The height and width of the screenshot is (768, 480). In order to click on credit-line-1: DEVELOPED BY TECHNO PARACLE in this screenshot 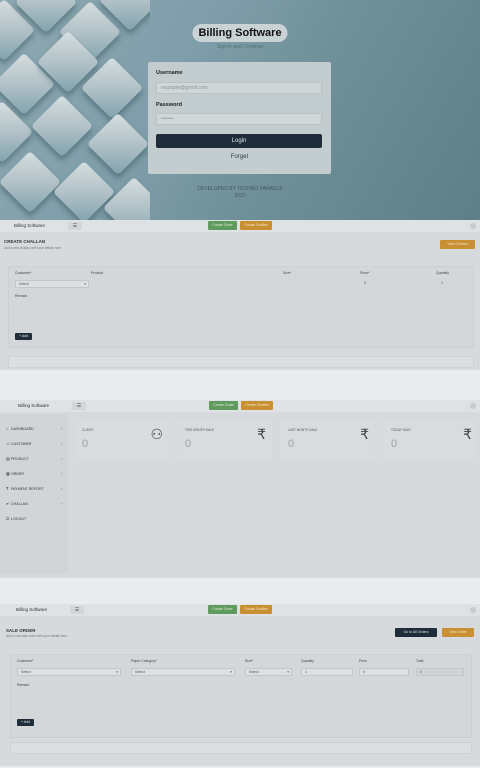, I will do `click(240, 189)`.